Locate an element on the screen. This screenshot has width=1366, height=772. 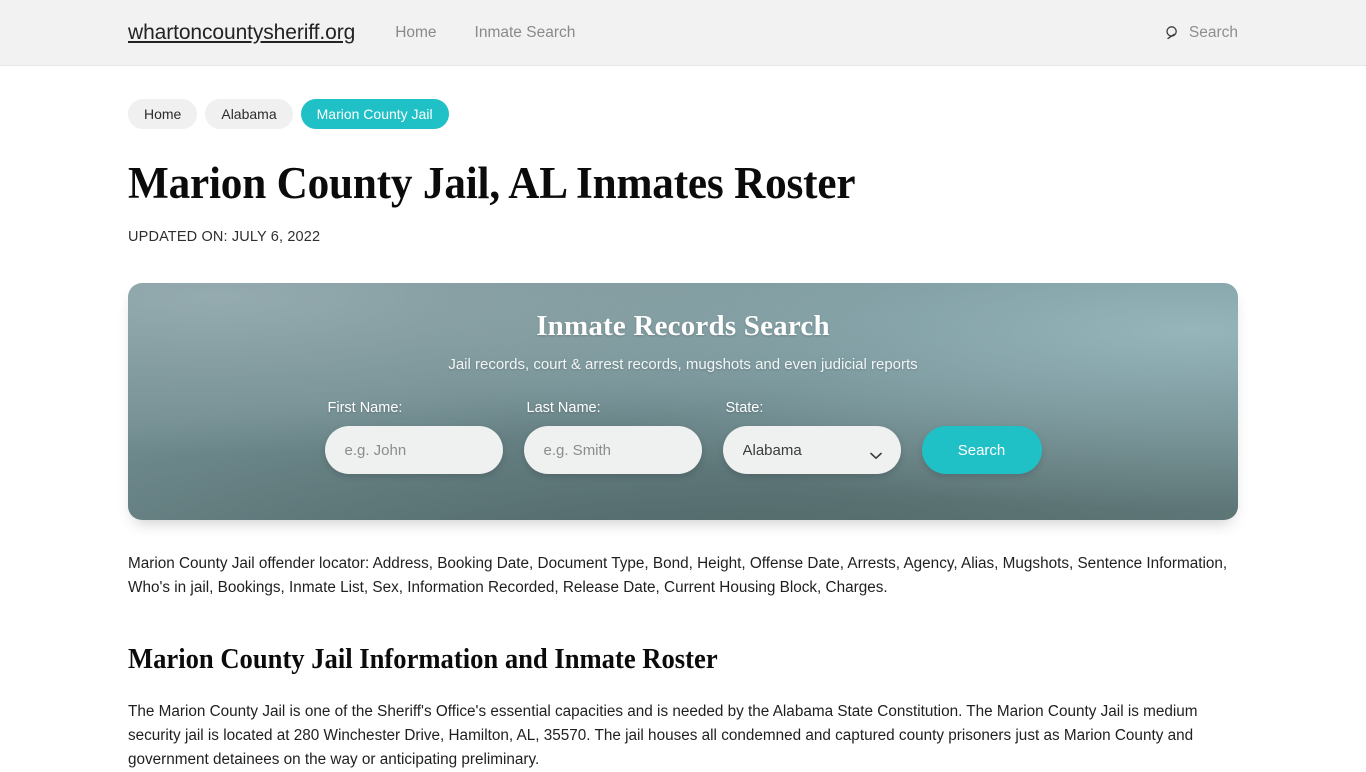
state-label: State: is located at coordinates (744, 408).